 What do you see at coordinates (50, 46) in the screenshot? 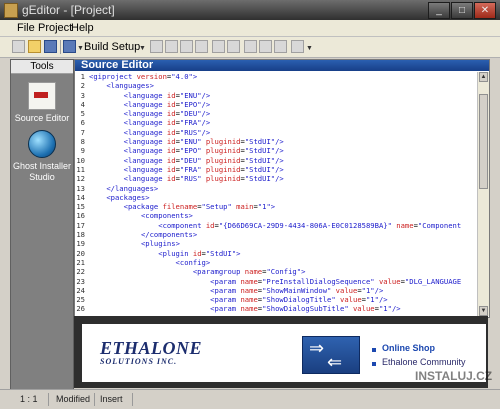
I see `save-icon` at bounding box center [50, 46].